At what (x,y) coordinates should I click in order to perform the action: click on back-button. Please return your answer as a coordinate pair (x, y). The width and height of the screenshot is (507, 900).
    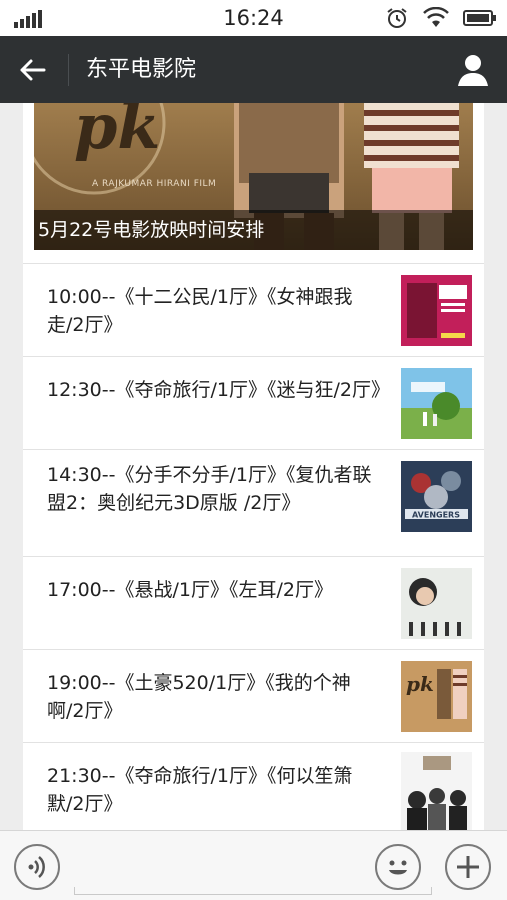
    Looking at the image, I should click on (34, 70).